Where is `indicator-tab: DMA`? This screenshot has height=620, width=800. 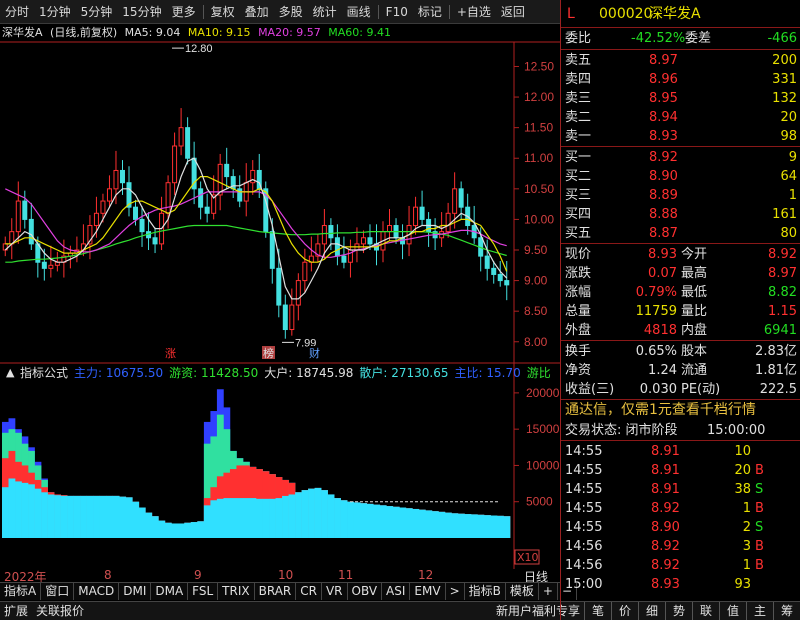
indicator-tab: DMA is located at coordinates (170, 591).